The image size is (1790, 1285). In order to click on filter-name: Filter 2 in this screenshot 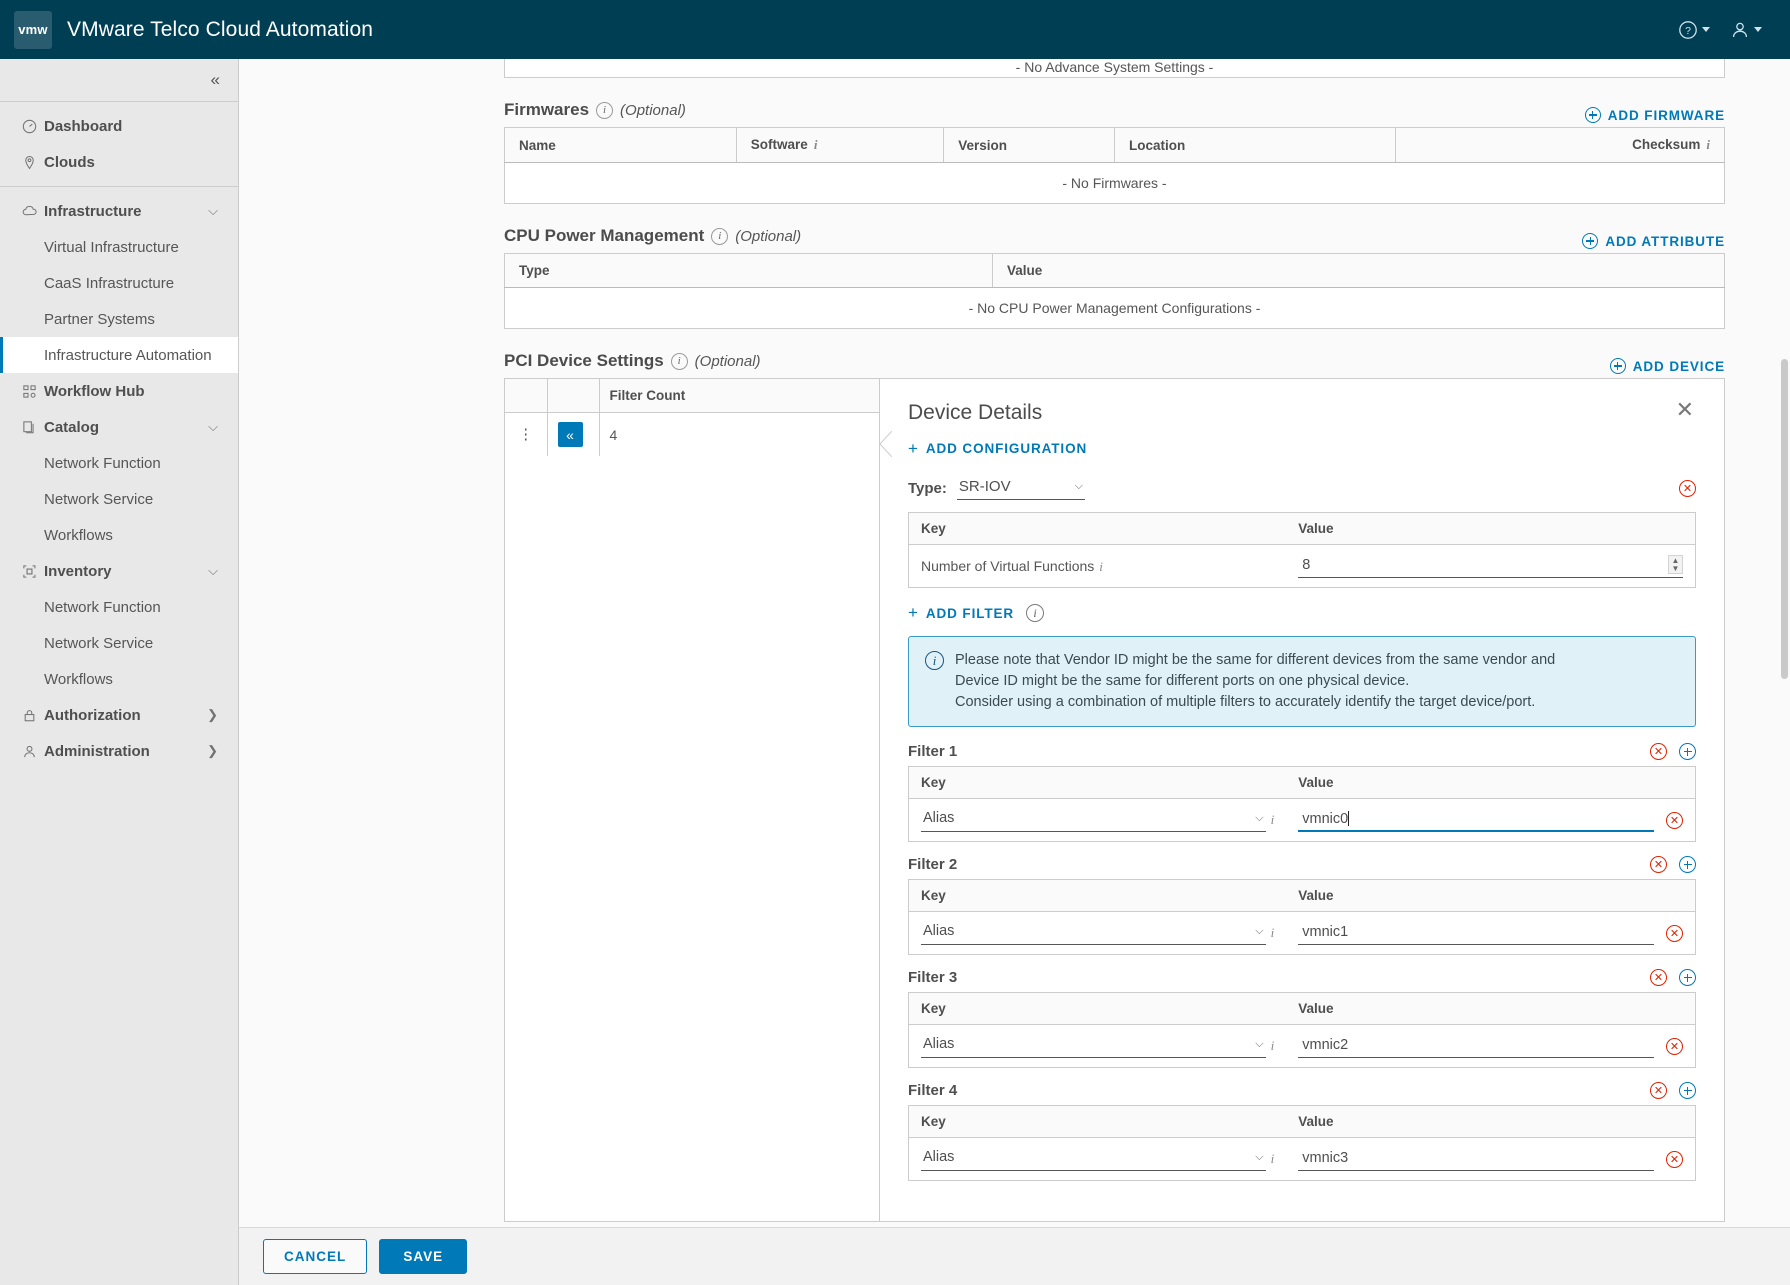, I will do `click(933, 864)`.